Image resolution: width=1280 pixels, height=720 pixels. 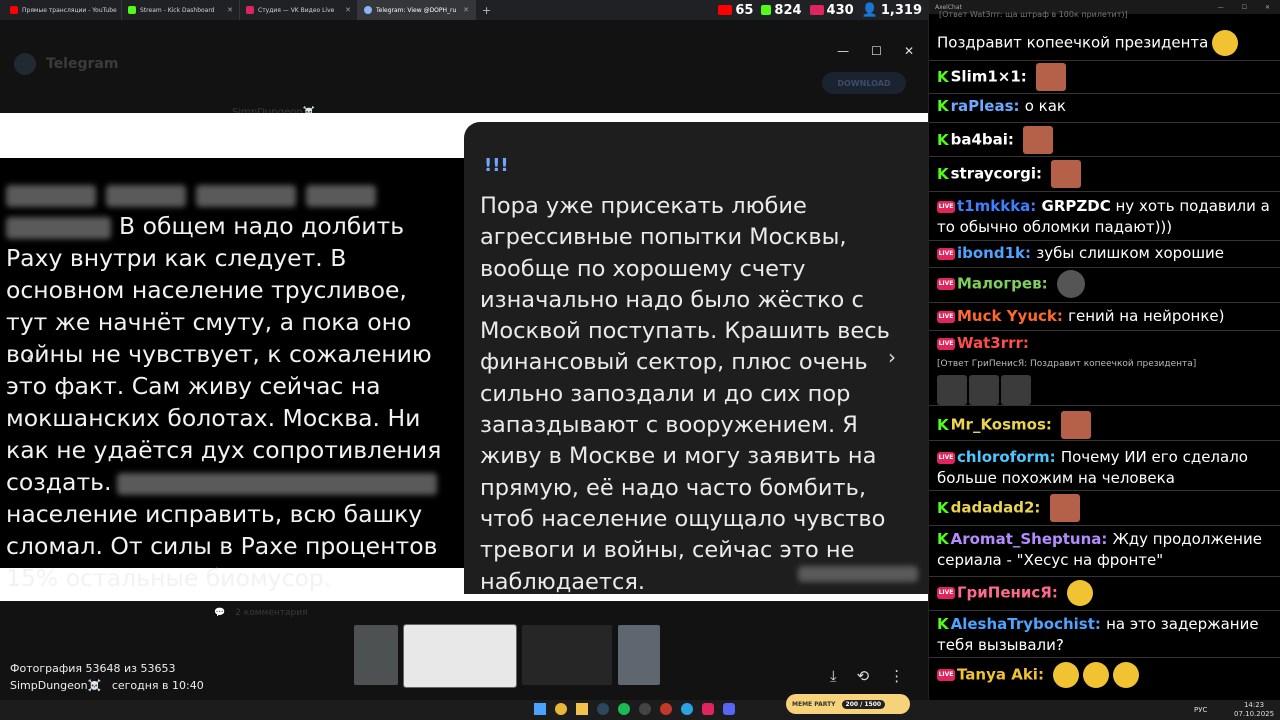 What do you see at coordinates (220, 613) in the screenshot?
I see `comment-icon: 💬` at bounding box center [220, 613].